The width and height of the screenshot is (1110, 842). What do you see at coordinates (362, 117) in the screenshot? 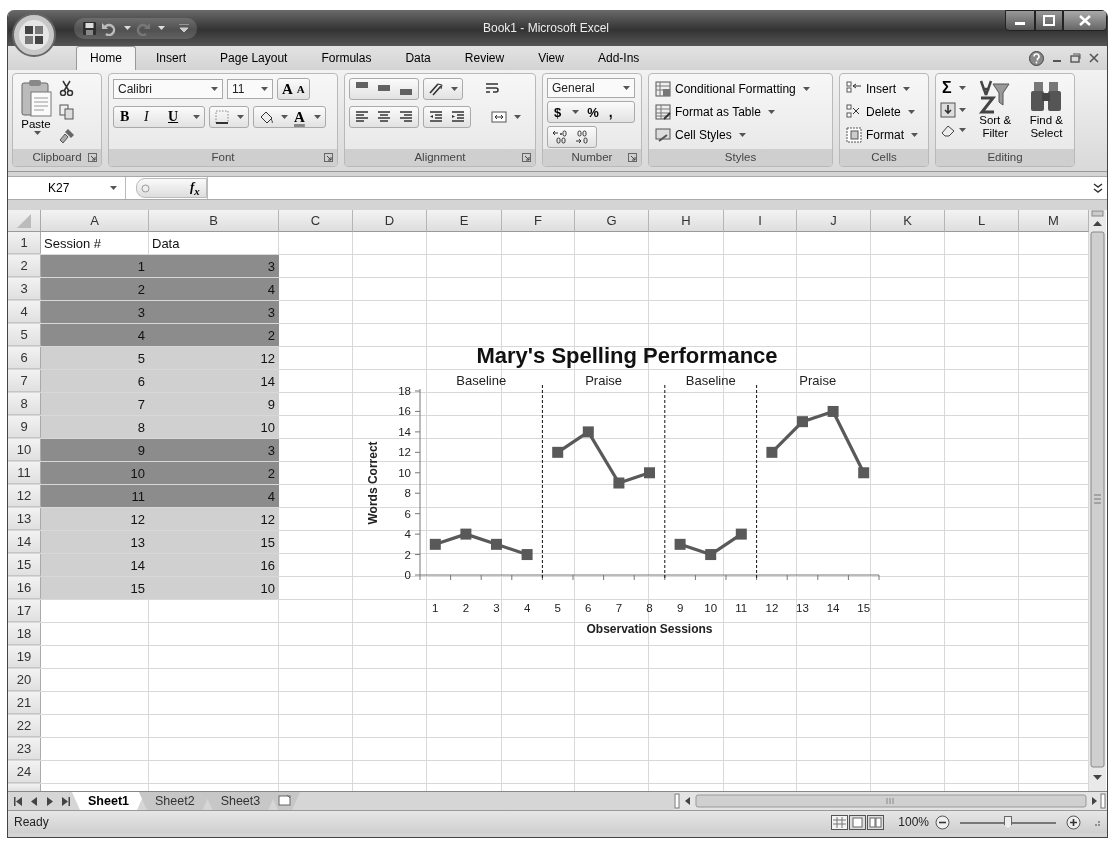
I see `align-left-icon` at bounding box center [362, 117].